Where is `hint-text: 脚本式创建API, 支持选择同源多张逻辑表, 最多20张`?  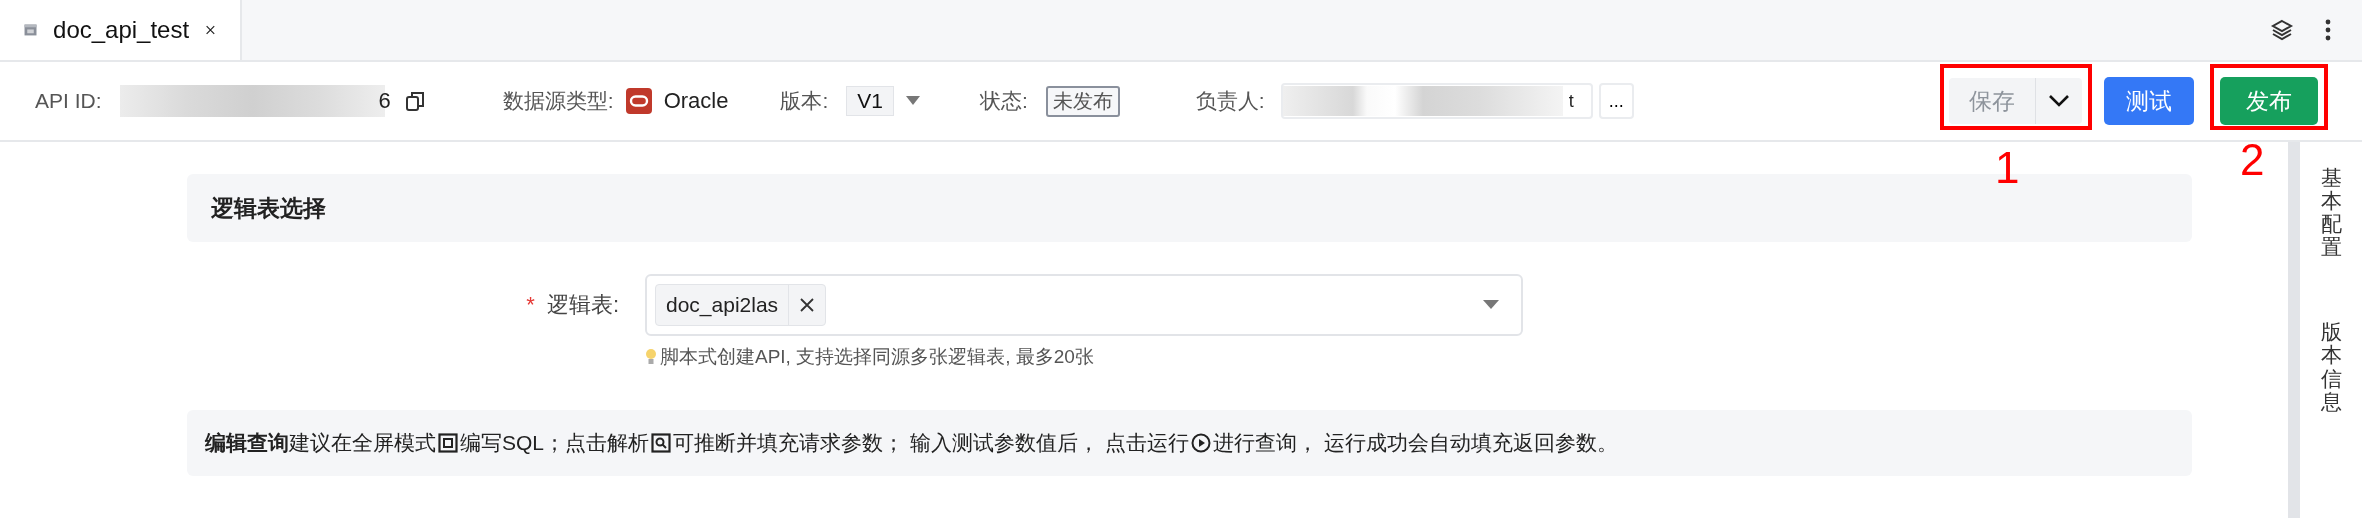
hint-text: 脚本式创建API, 支持选择同源多张逻辑表, 最多20张 is located at coordinates (877, 357).